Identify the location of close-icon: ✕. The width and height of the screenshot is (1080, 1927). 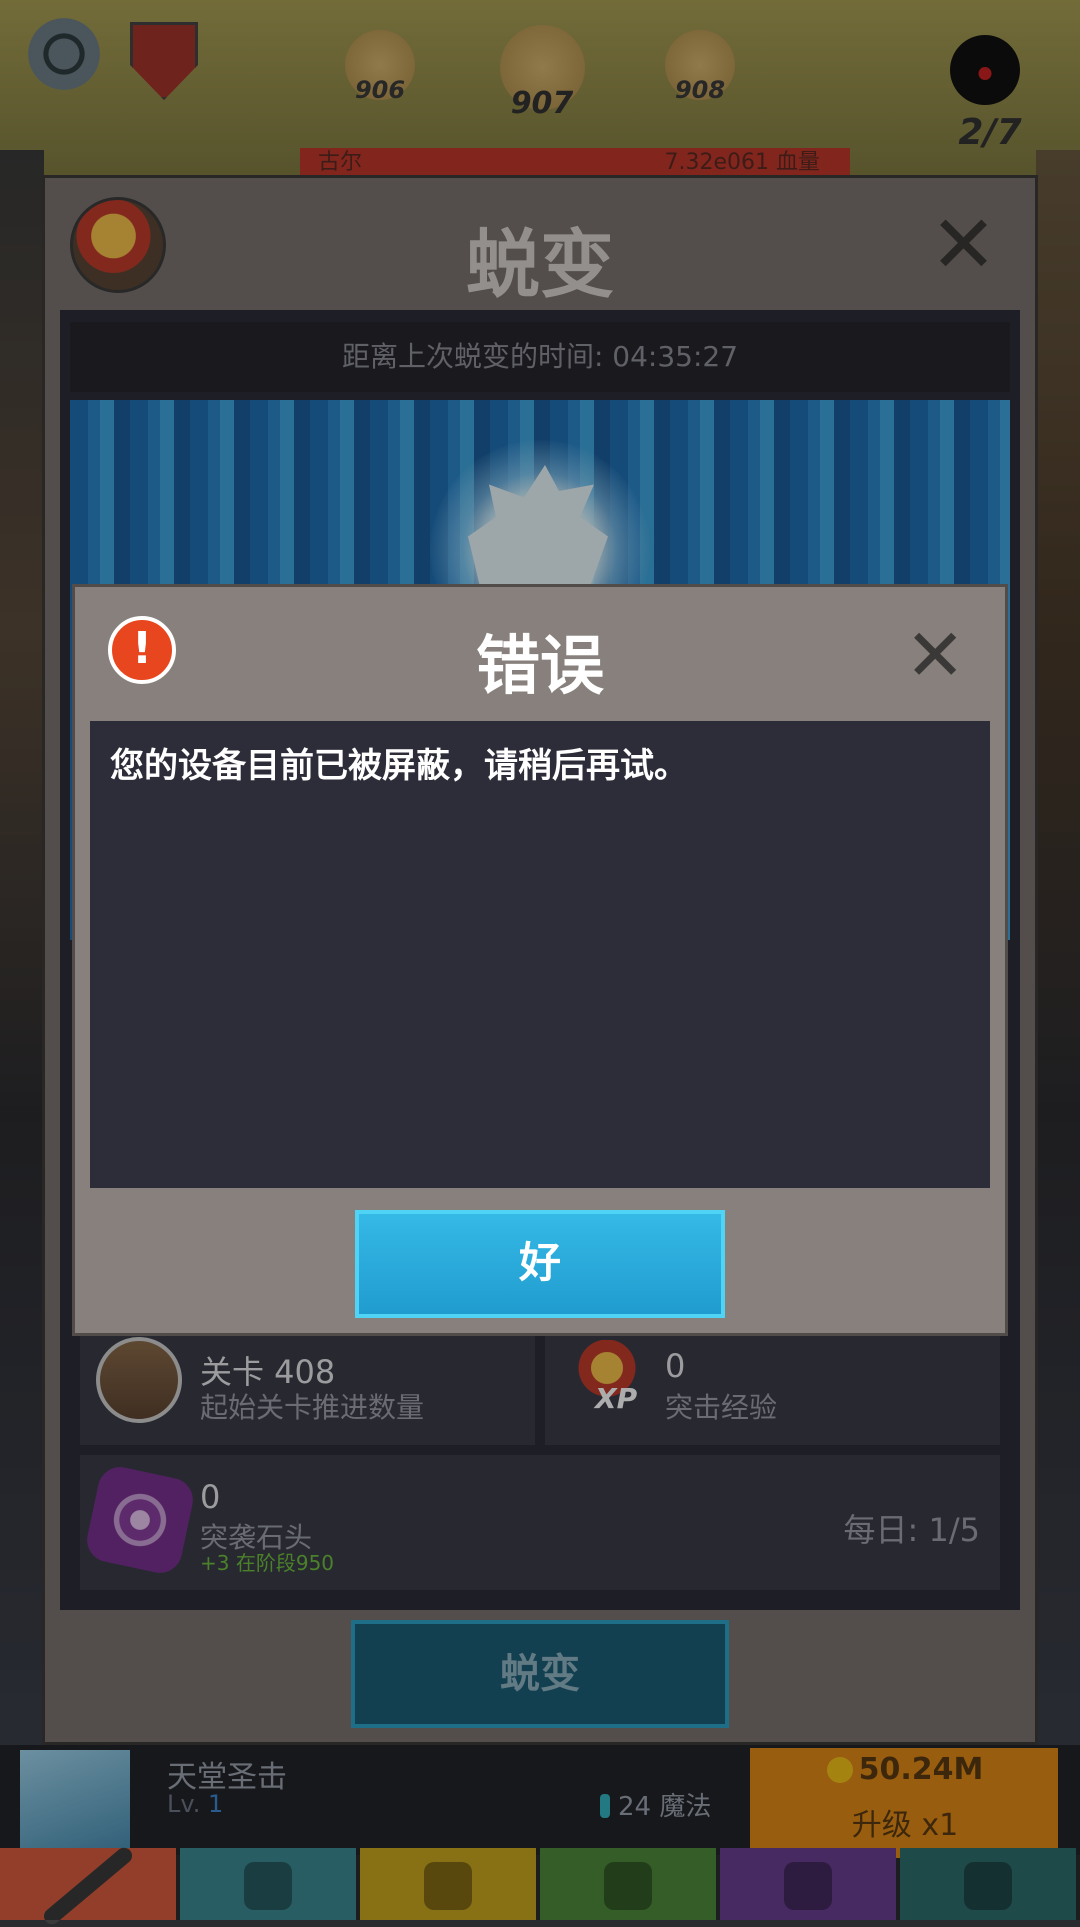
(940, 655).